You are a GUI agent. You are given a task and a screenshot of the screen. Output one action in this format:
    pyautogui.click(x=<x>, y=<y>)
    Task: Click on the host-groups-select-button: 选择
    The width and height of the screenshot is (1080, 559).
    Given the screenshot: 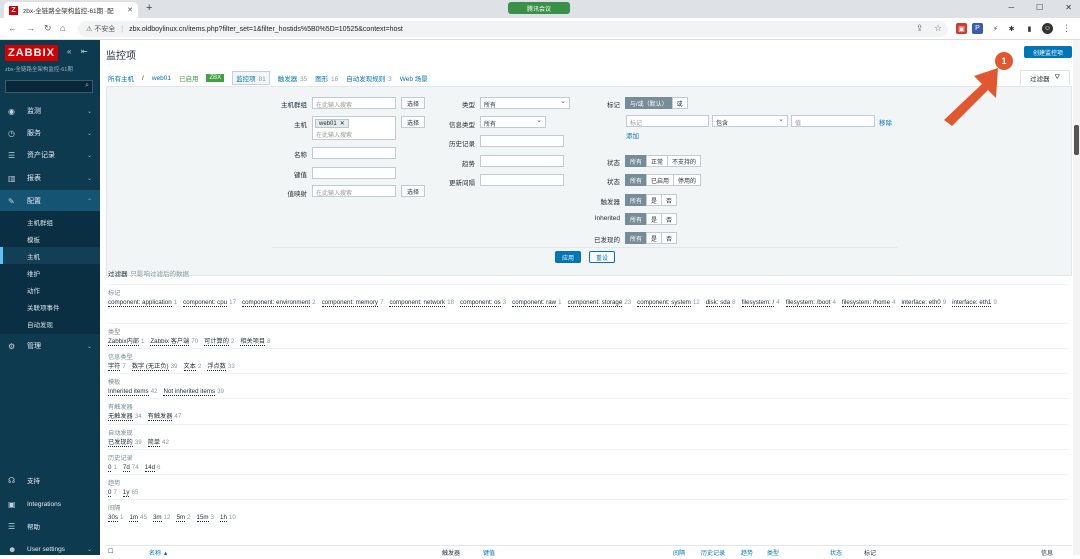 What is the action you would take?
    pyautogui.click(x=413, y=103)
    